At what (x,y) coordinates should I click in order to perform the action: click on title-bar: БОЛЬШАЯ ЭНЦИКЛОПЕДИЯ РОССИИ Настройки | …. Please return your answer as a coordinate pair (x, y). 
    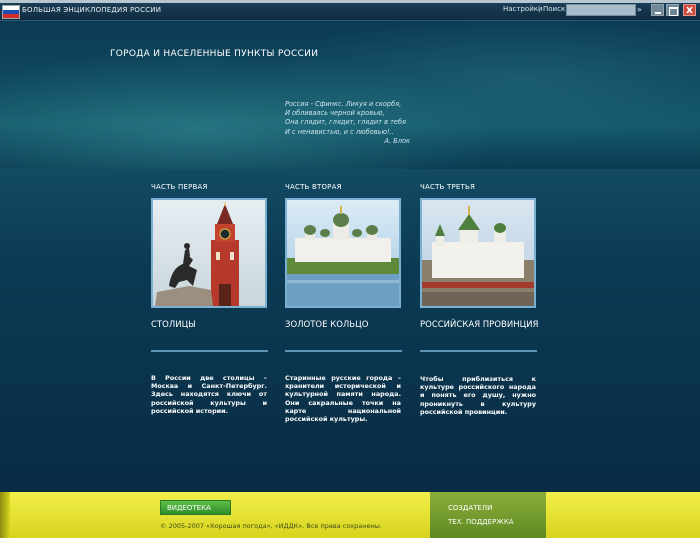
    Looking at the image, I should click on (350, 12).